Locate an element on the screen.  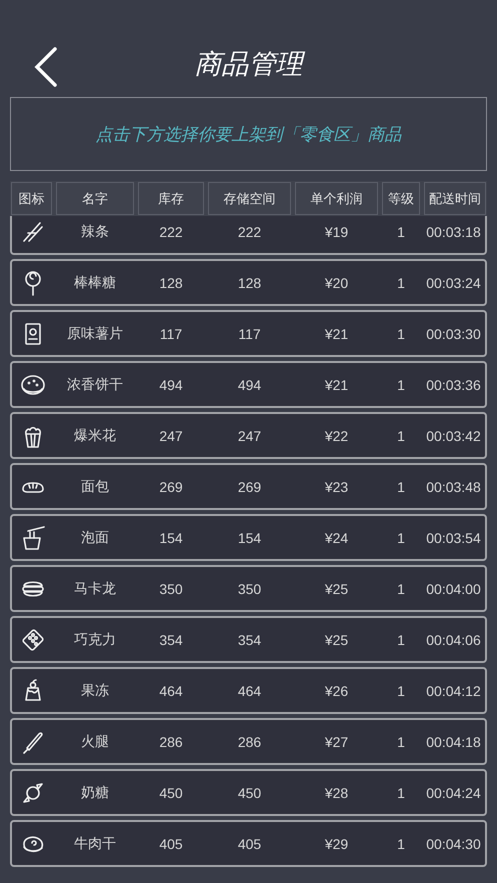
storage-cell-text: 247 is located at coordinates (249, 436).